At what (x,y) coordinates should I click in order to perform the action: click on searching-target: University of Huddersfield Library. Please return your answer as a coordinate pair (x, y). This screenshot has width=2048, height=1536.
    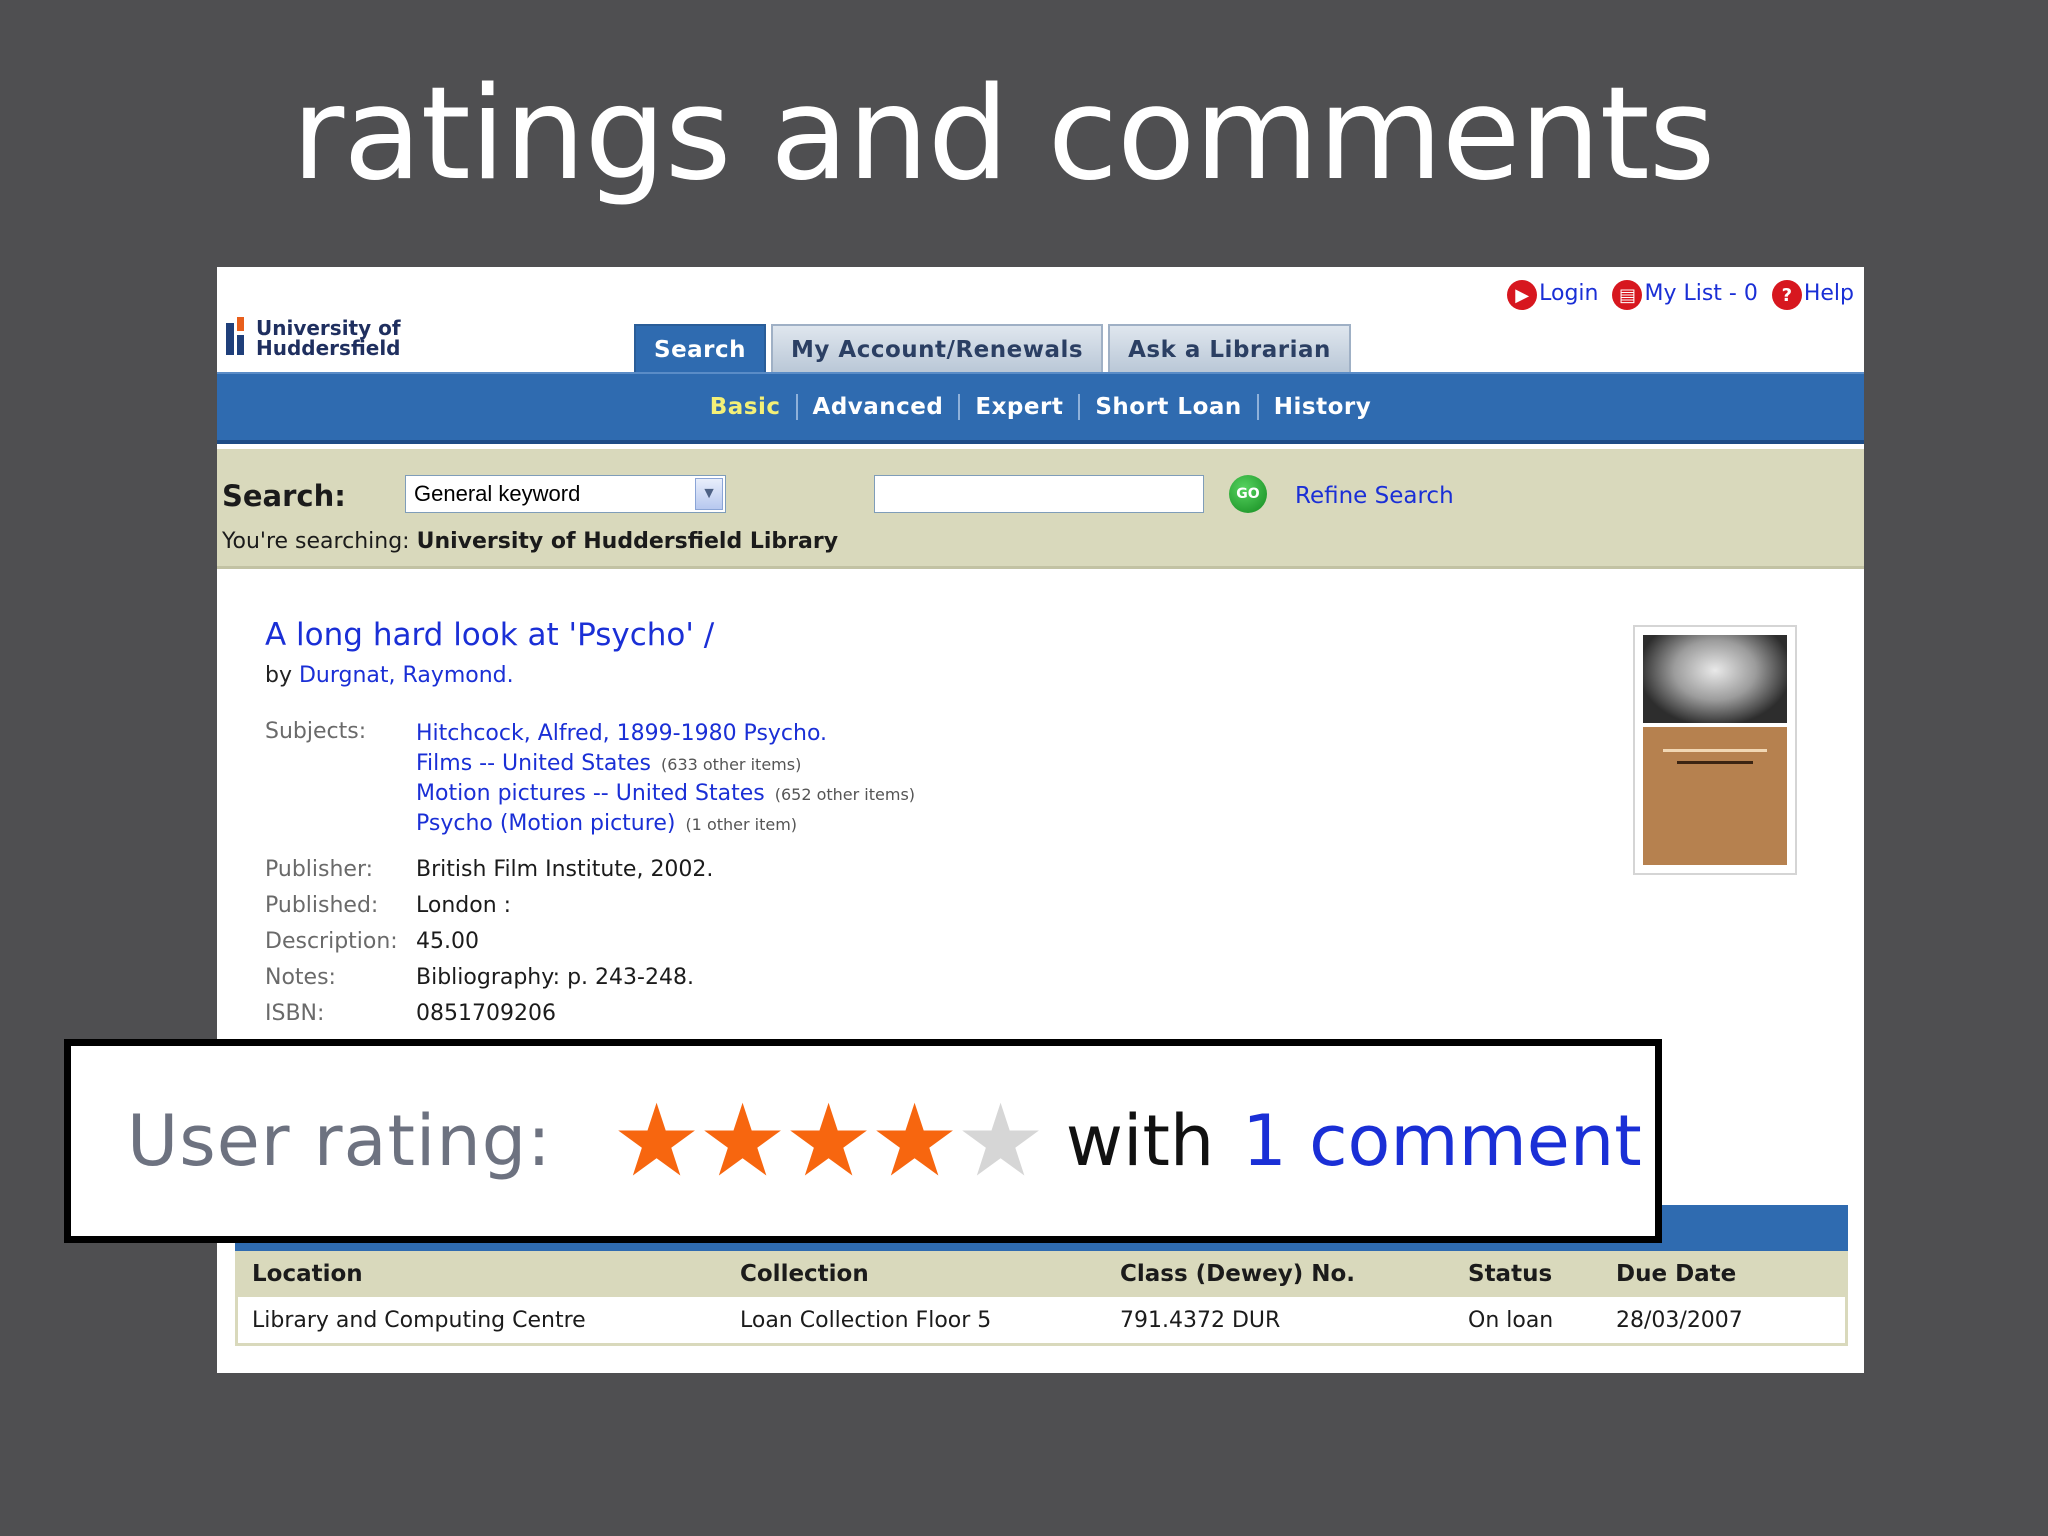
    Looking at the image, I should click on (627, 541).